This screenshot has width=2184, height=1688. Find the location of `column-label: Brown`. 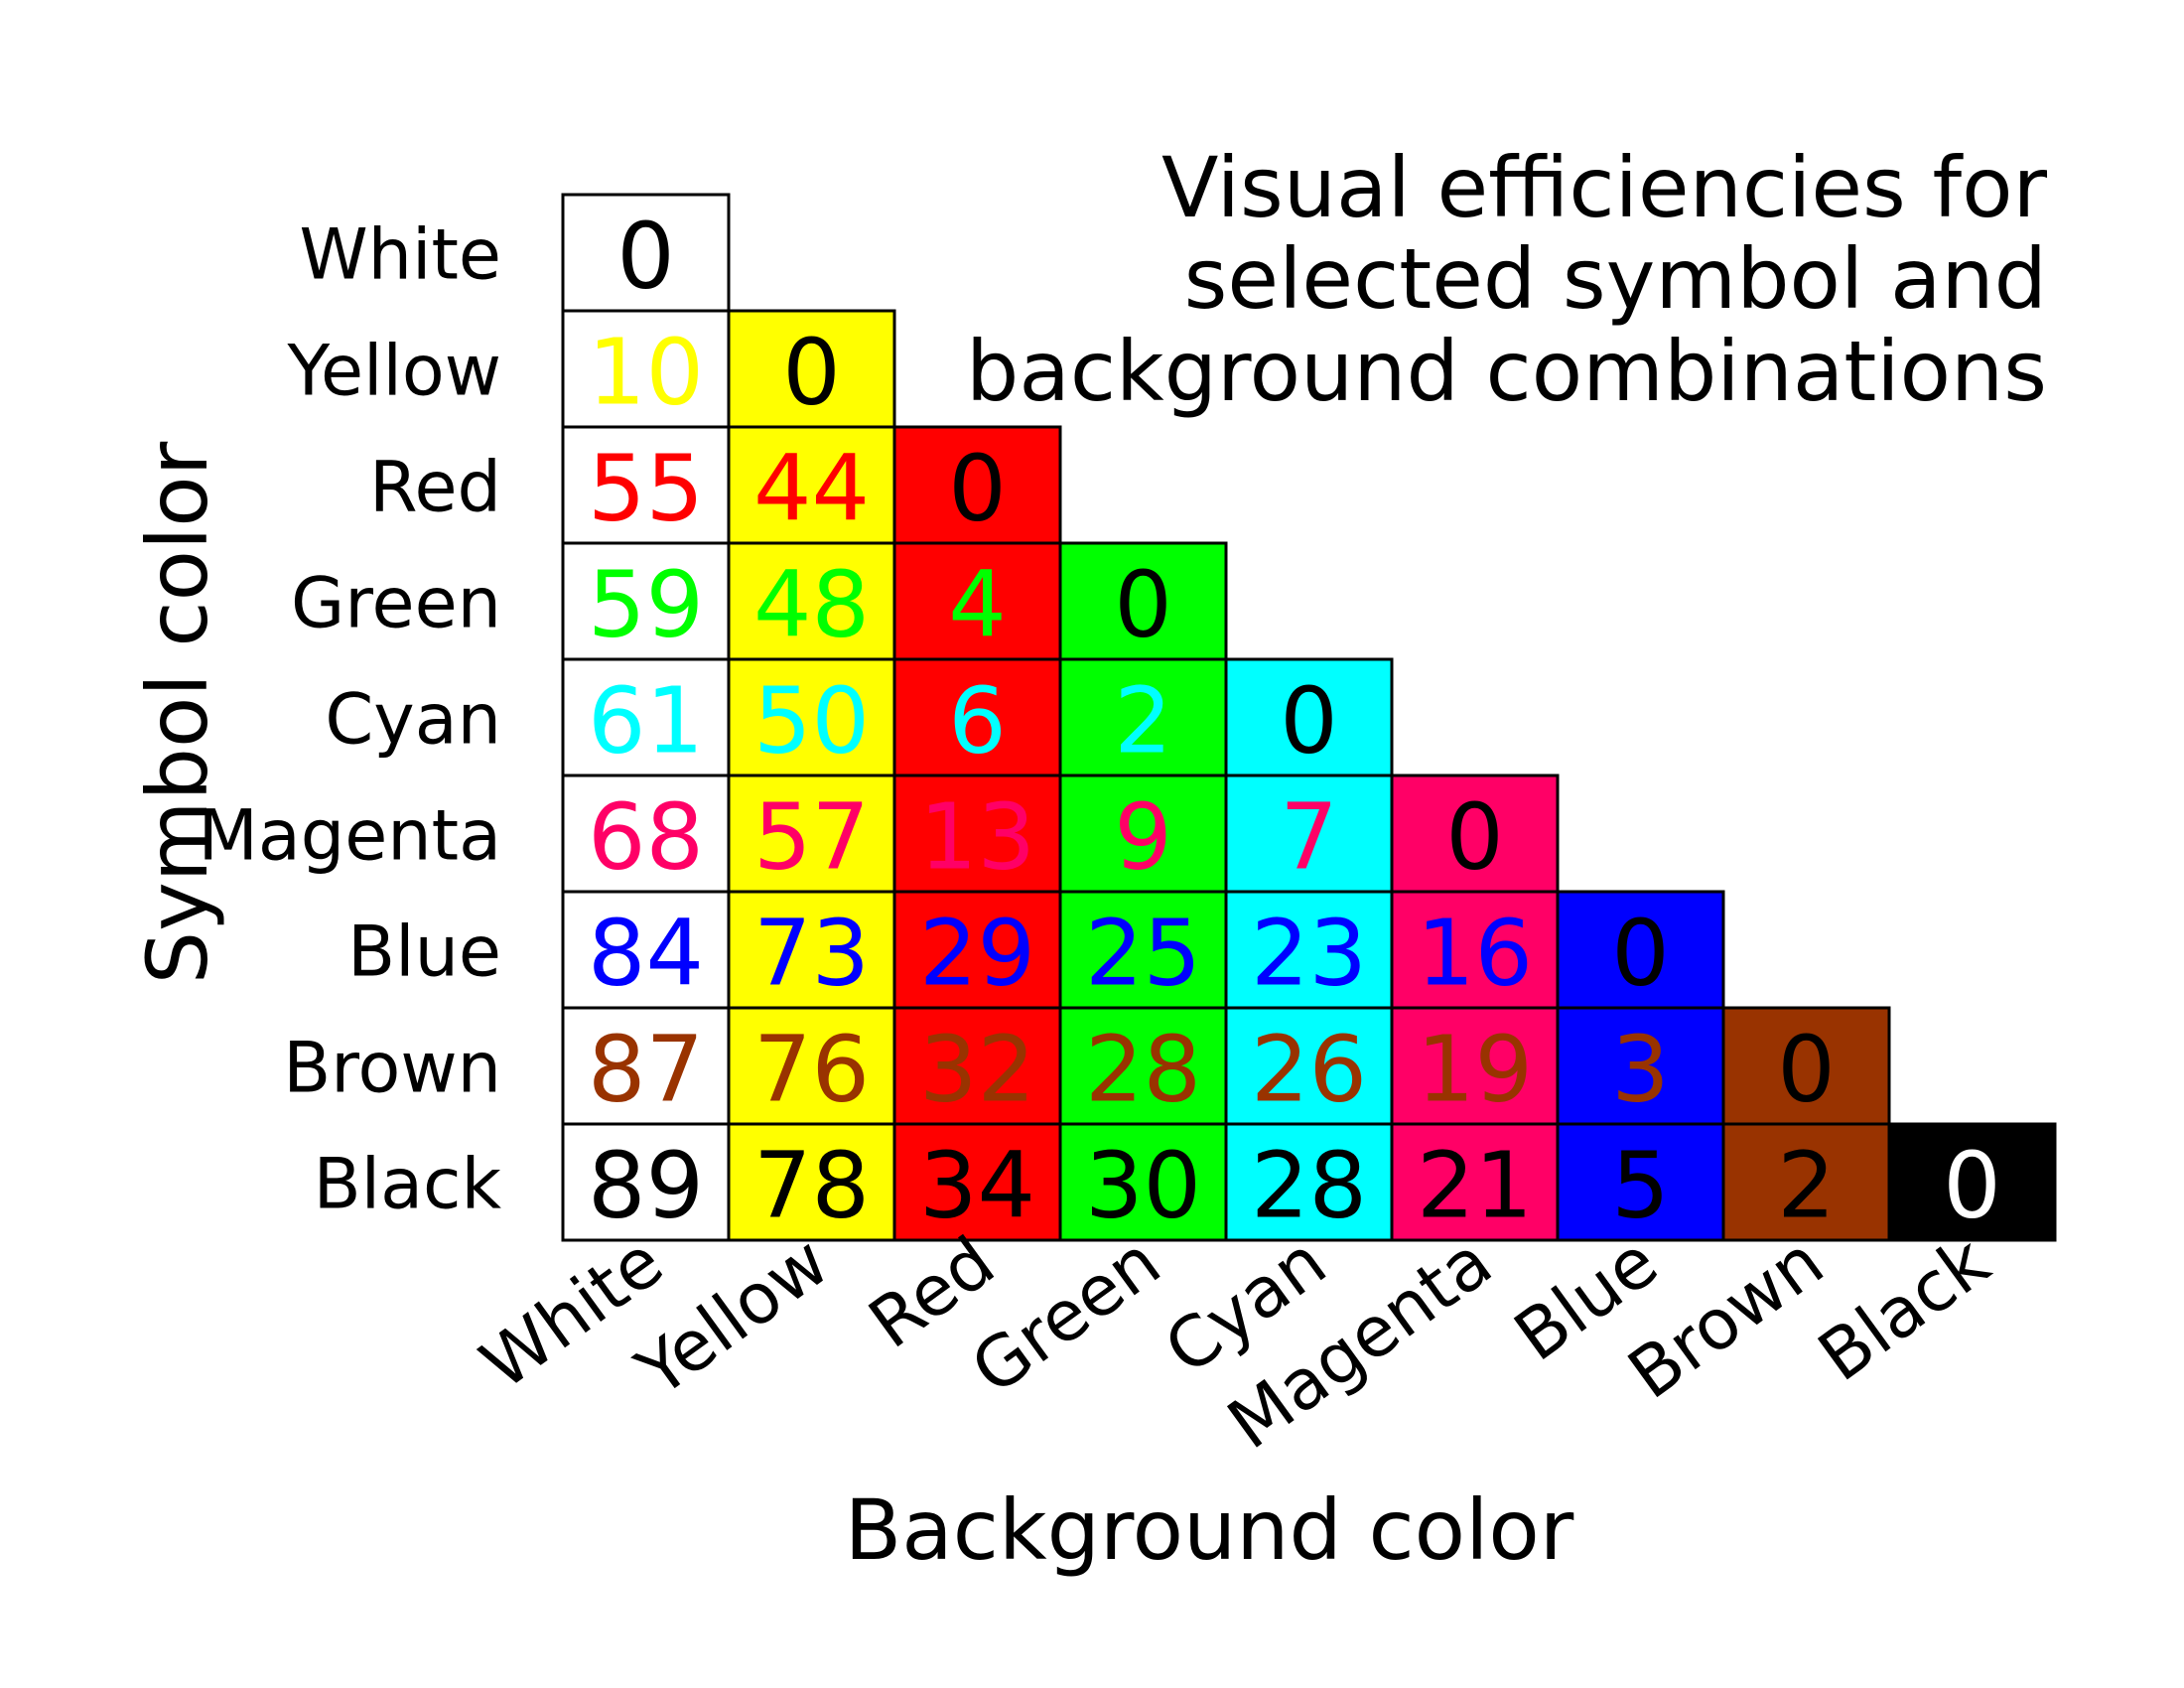

column-label: Brown is located at coordinates (1726, 1317).